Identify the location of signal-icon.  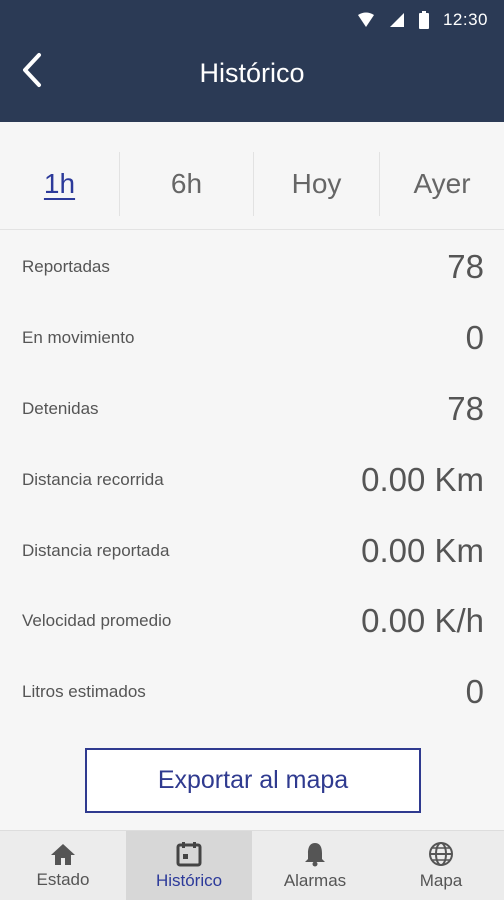
(397, 20).